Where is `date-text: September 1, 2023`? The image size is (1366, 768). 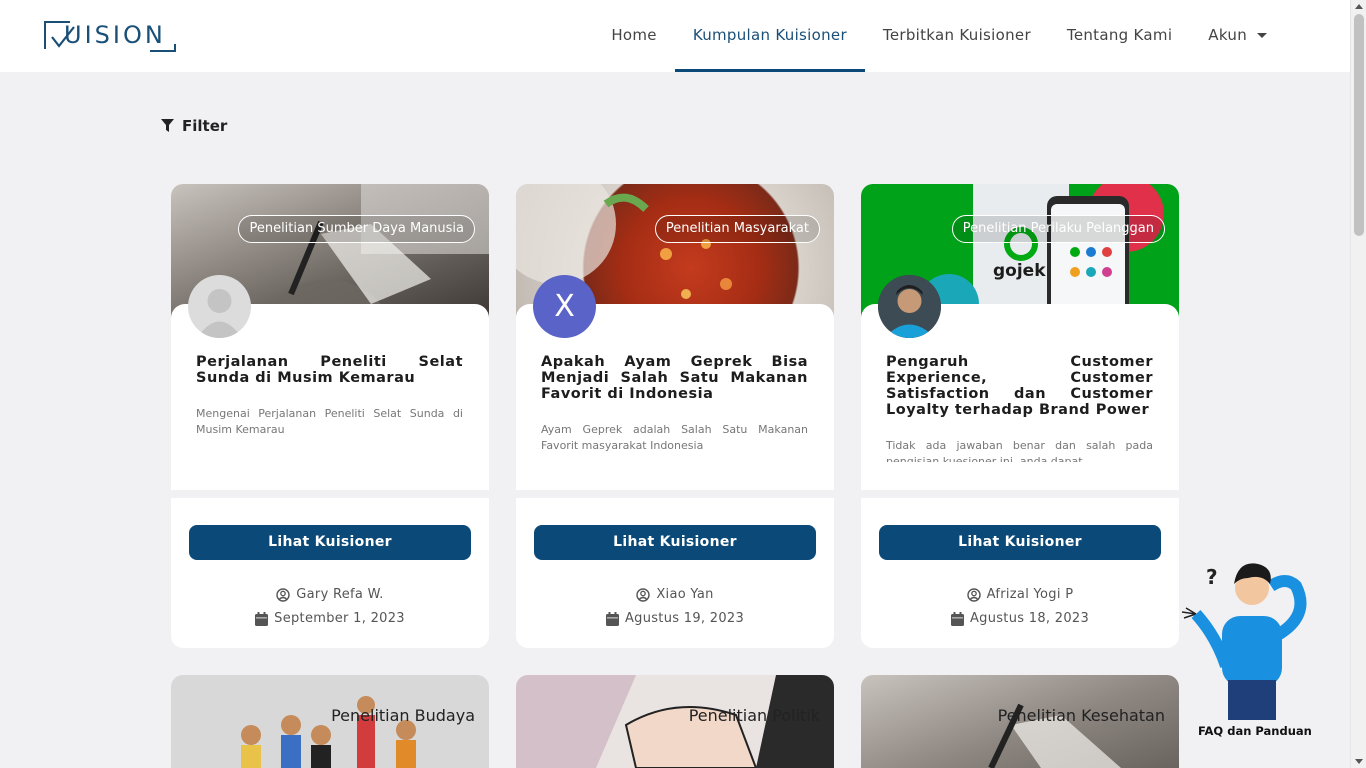
date-text: September 1, 2023 is located at coordinates (339, 618).